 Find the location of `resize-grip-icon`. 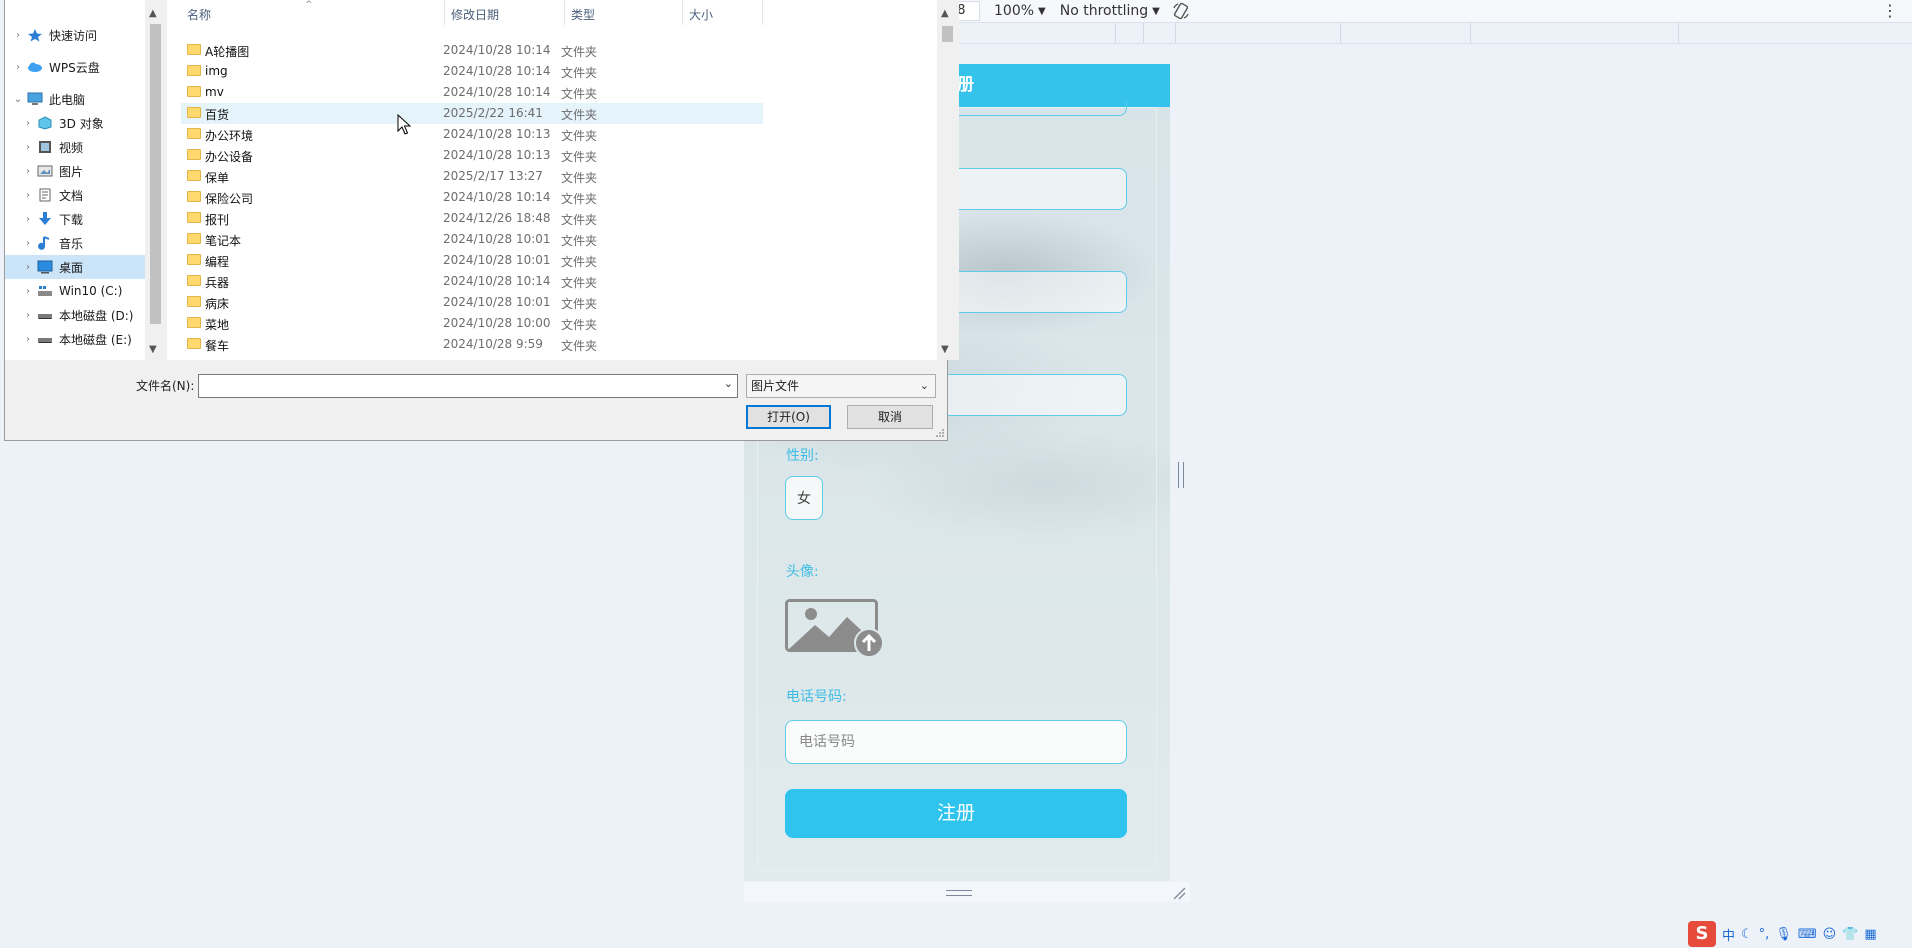

resize-grip-icon is located at coordinates (940, 433).